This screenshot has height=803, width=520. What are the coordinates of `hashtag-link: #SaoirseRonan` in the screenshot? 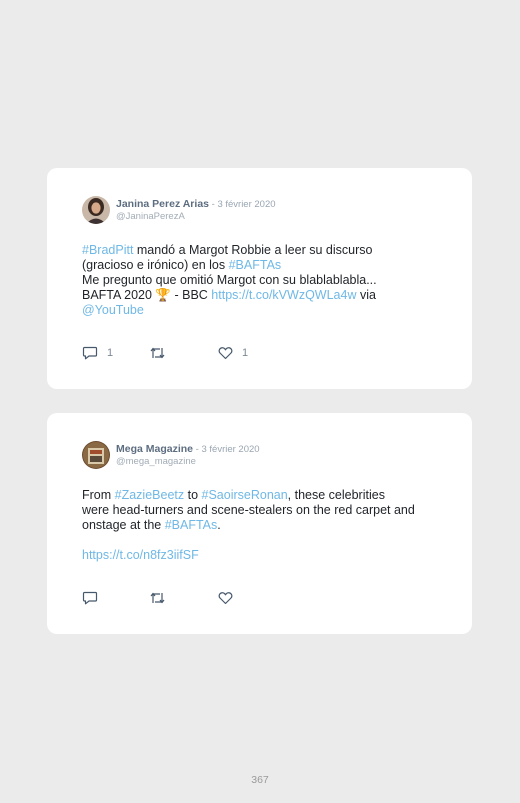 It's located at (245, 495).